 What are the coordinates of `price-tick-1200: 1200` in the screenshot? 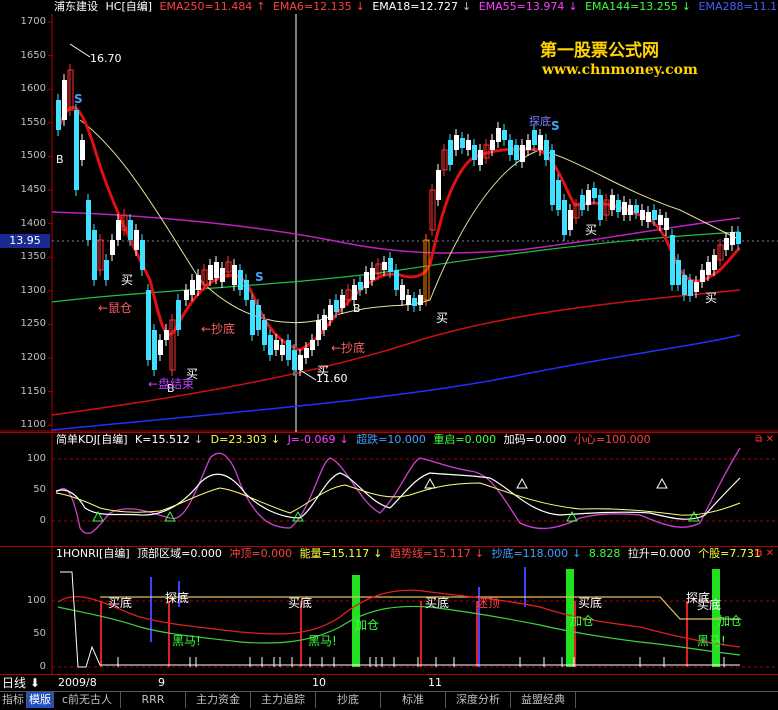 It's located at (33, 357).